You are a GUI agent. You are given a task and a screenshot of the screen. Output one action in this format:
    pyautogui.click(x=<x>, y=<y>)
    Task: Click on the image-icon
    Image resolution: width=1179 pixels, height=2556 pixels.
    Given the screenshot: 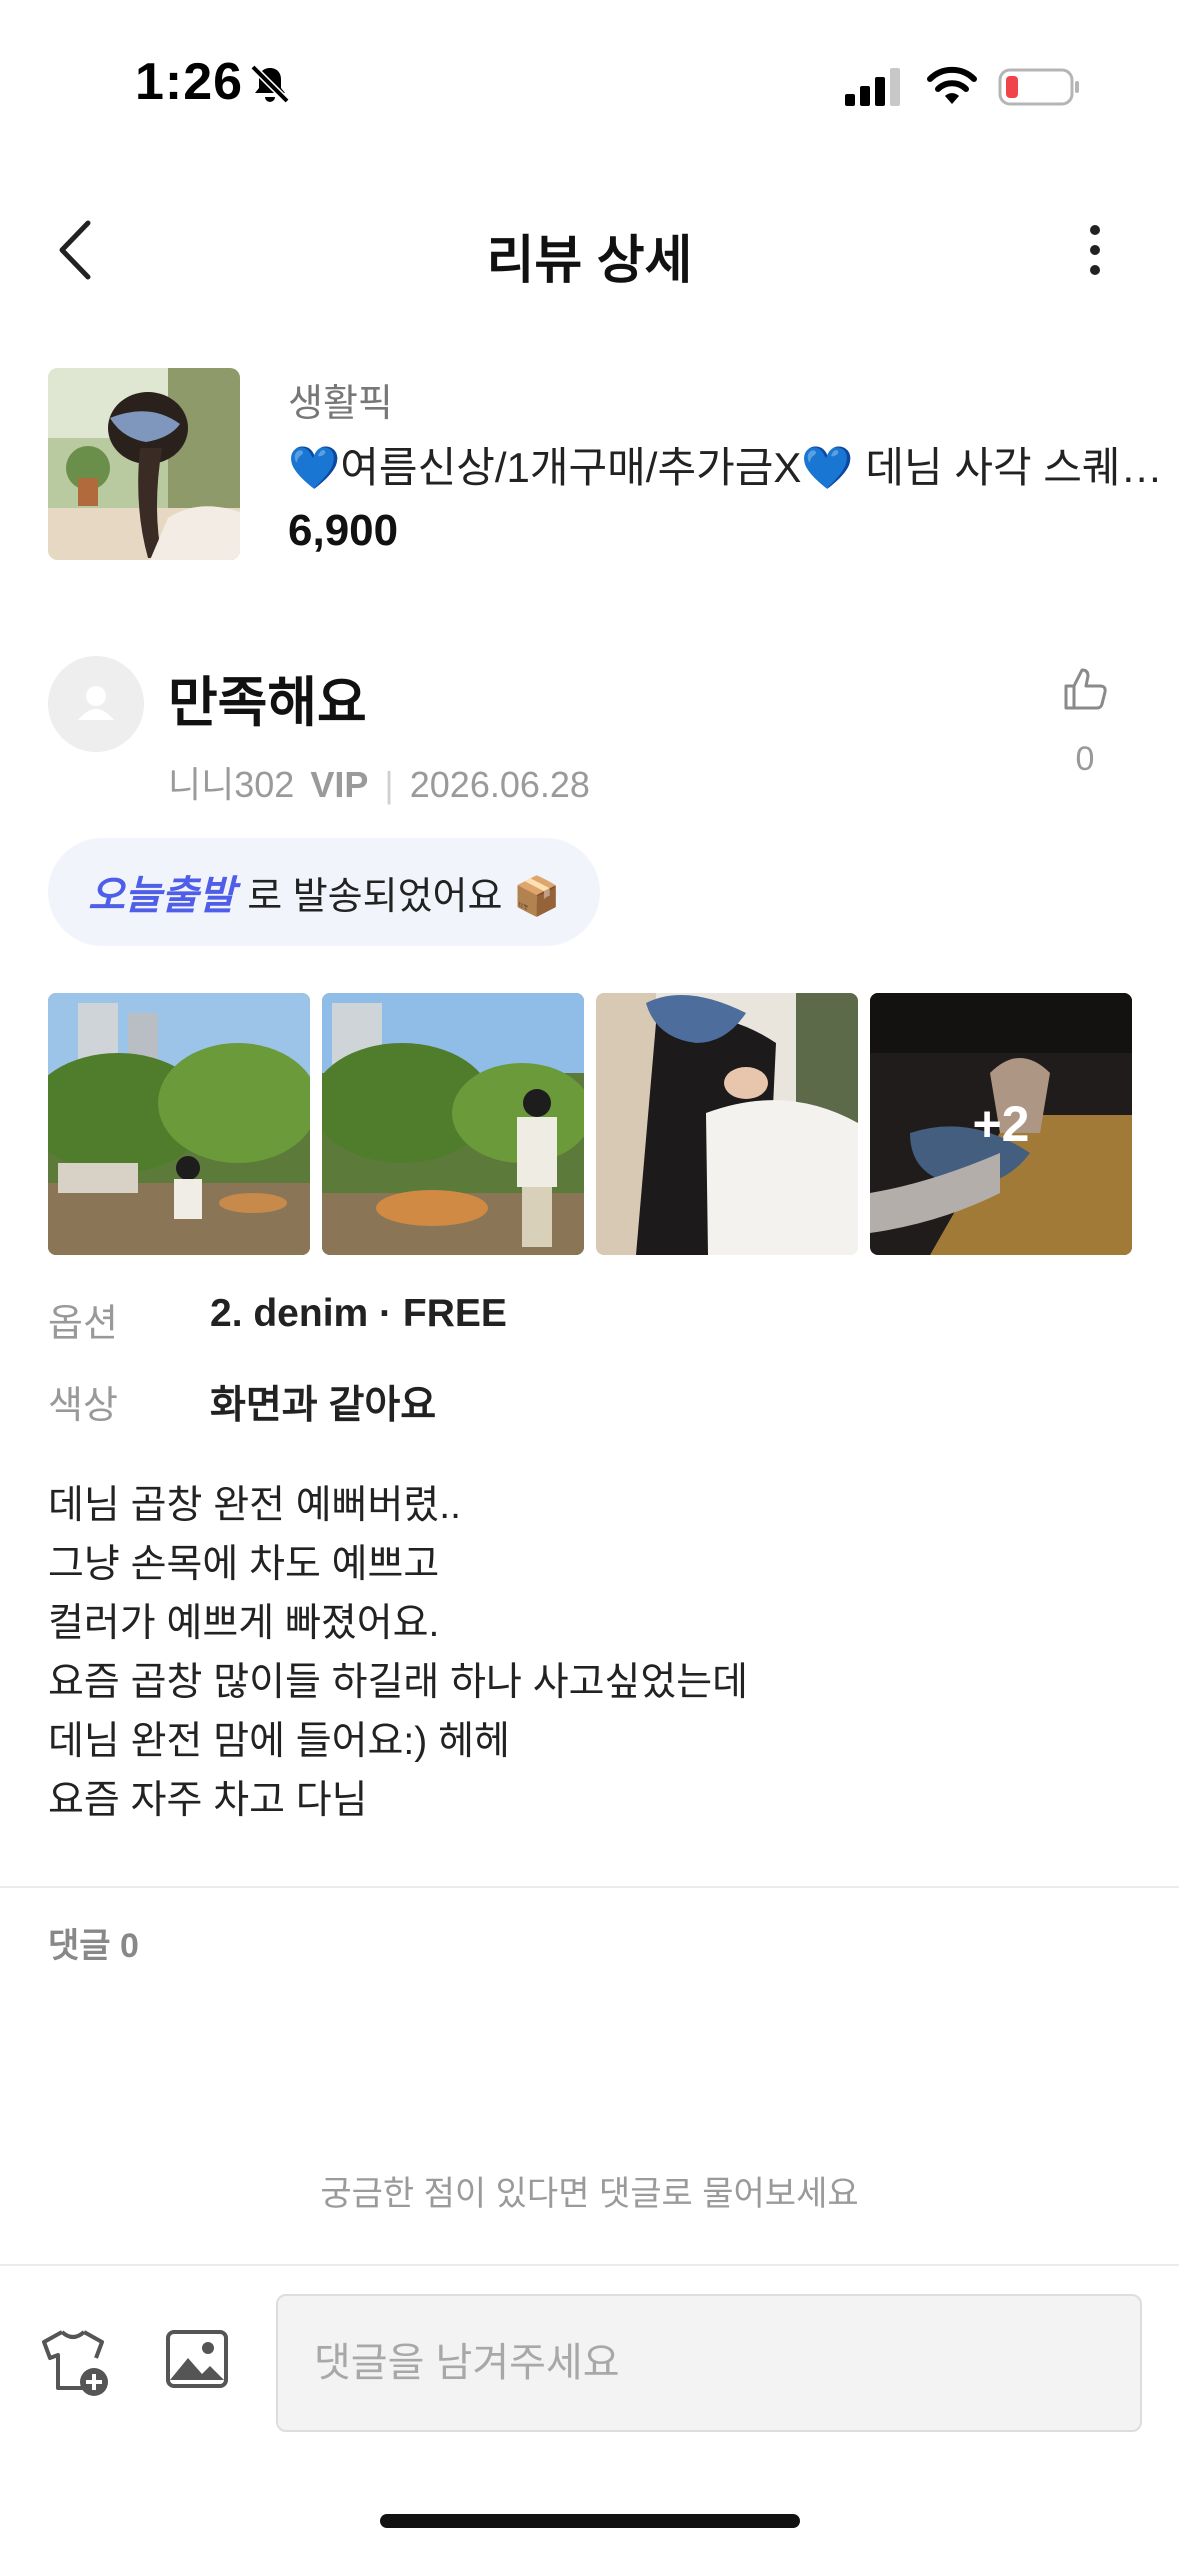 What is the action you would take?
    pyautogui.click(x=197, y=2359)
    